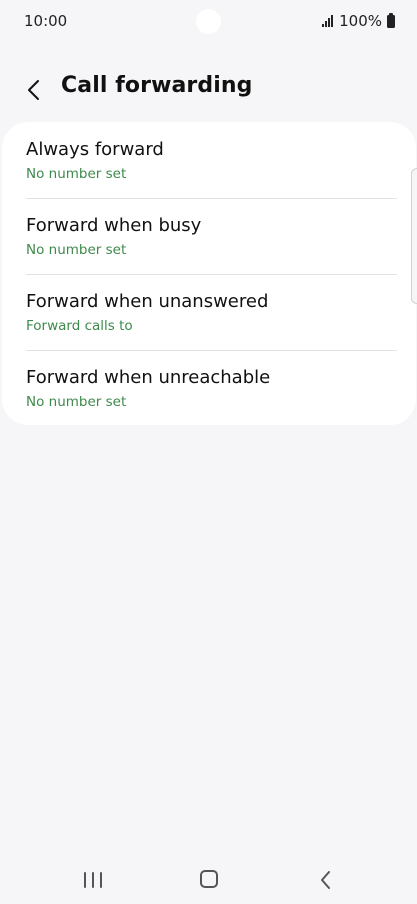  I want to click on page-title: Call forwarding, so click(157, 85).